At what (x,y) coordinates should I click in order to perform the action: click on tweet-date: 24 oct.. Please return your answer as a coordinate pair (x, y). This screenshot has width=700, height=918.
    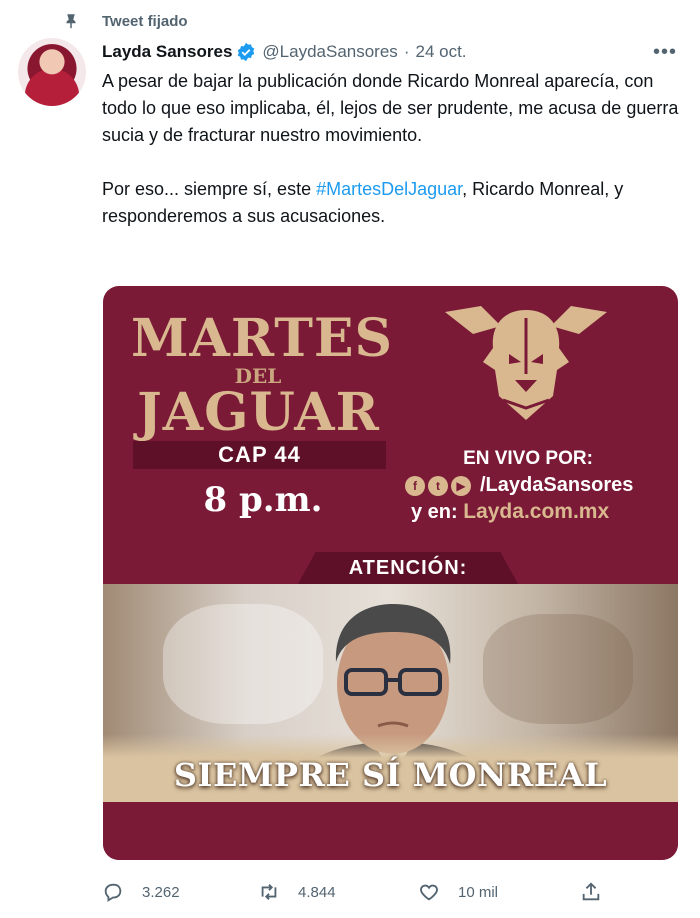
    Looking at the image, I should click on (440, 52).